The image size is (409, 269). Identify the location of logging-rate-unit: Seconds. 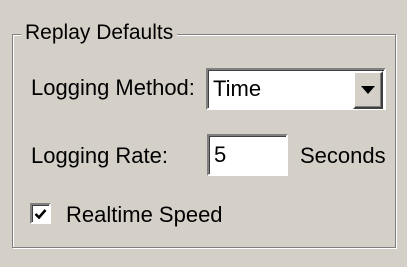
(343, 155).